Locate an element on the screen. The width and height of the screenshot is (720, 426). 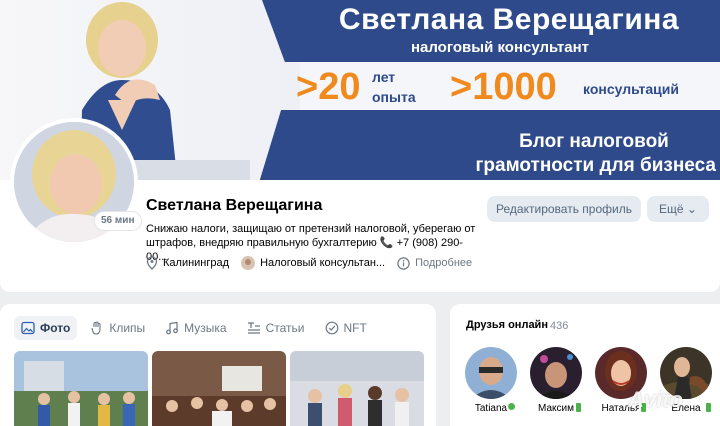
tab-articles-label: Статьи is located at coordinates (285, 328).